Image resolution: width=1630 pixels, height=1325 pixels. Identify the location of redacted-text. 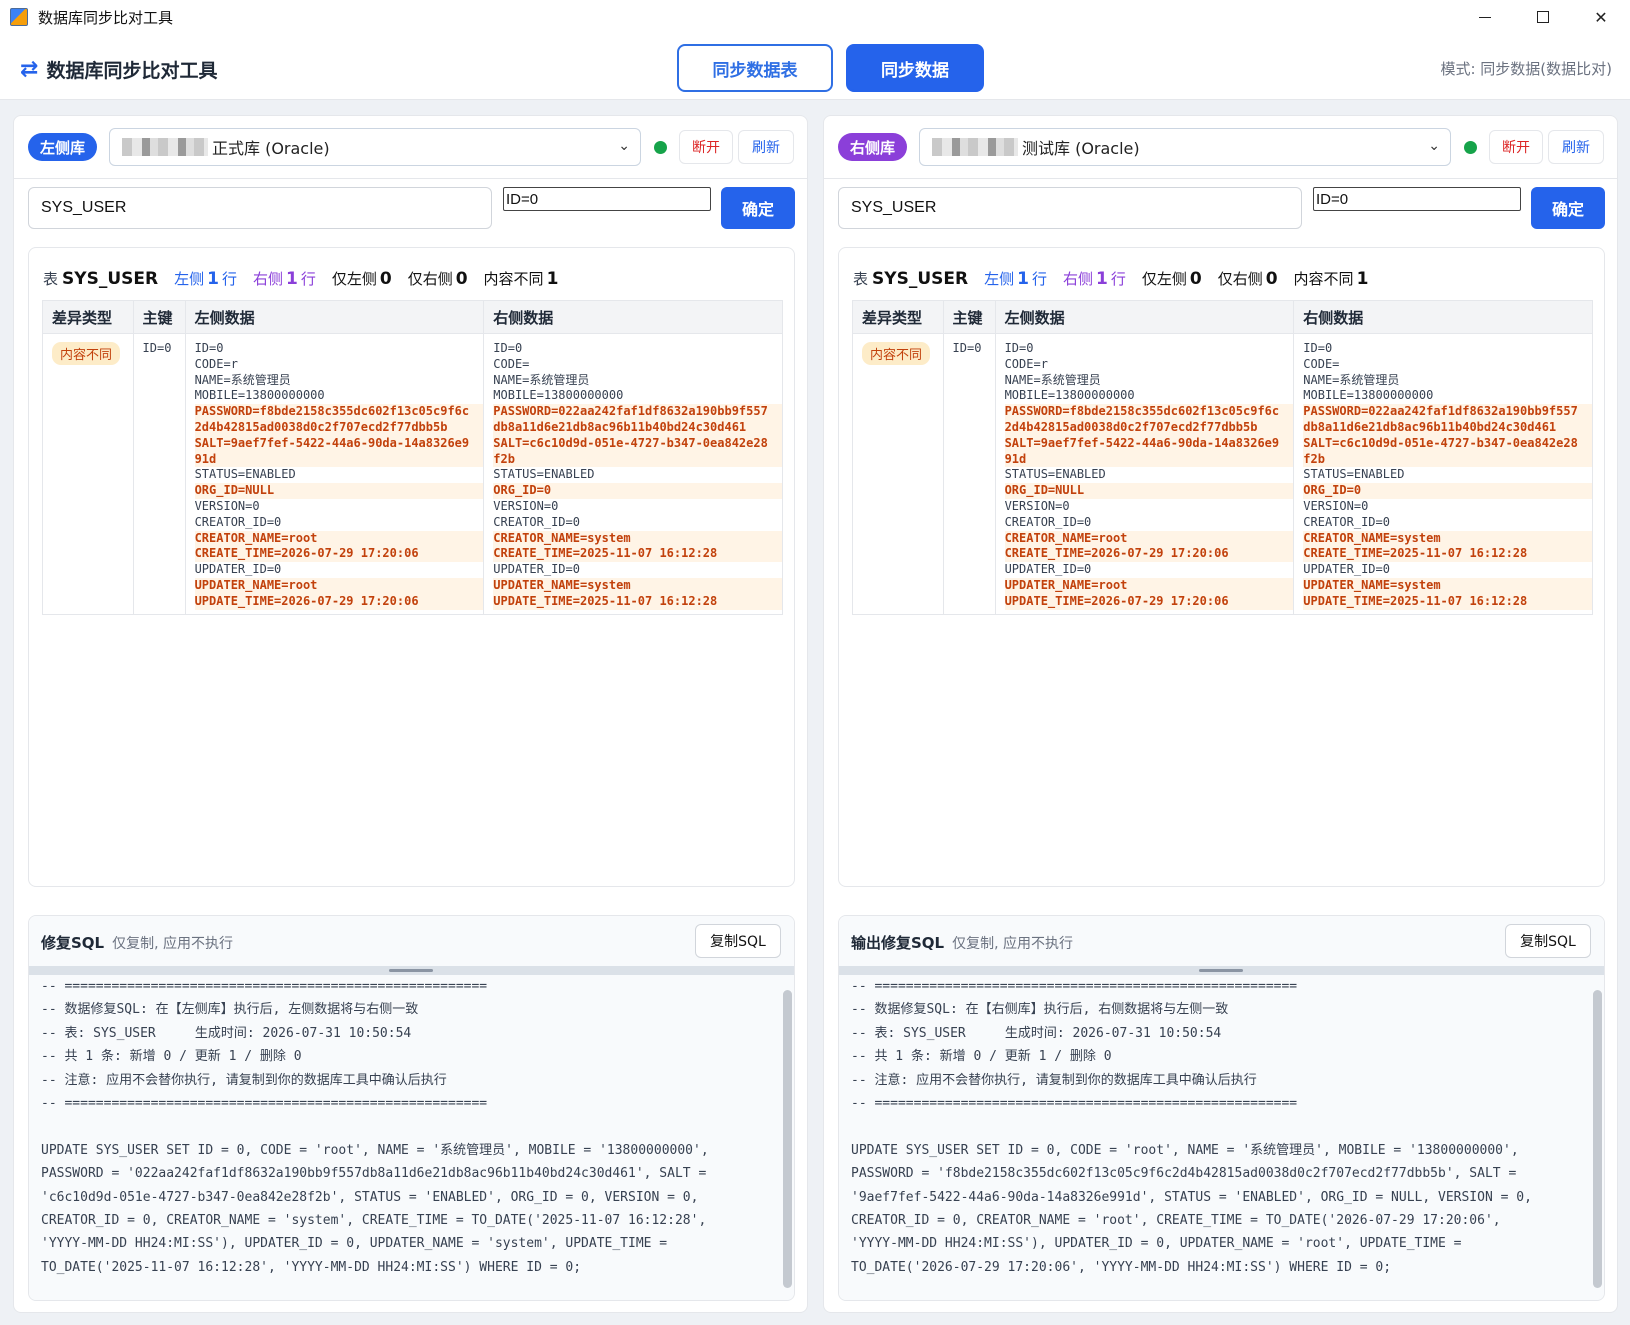
(975, 147).